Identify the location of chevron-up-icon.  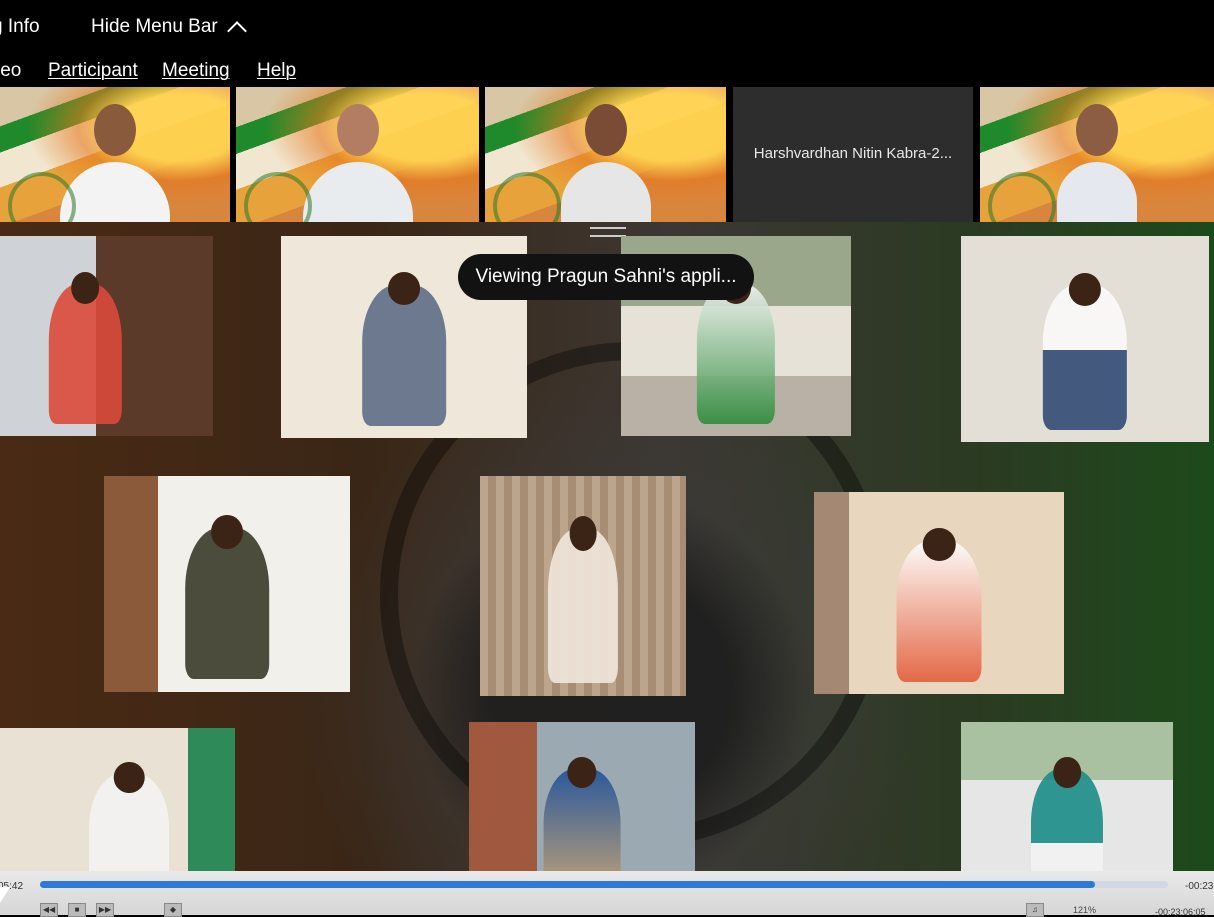
(236, 31).